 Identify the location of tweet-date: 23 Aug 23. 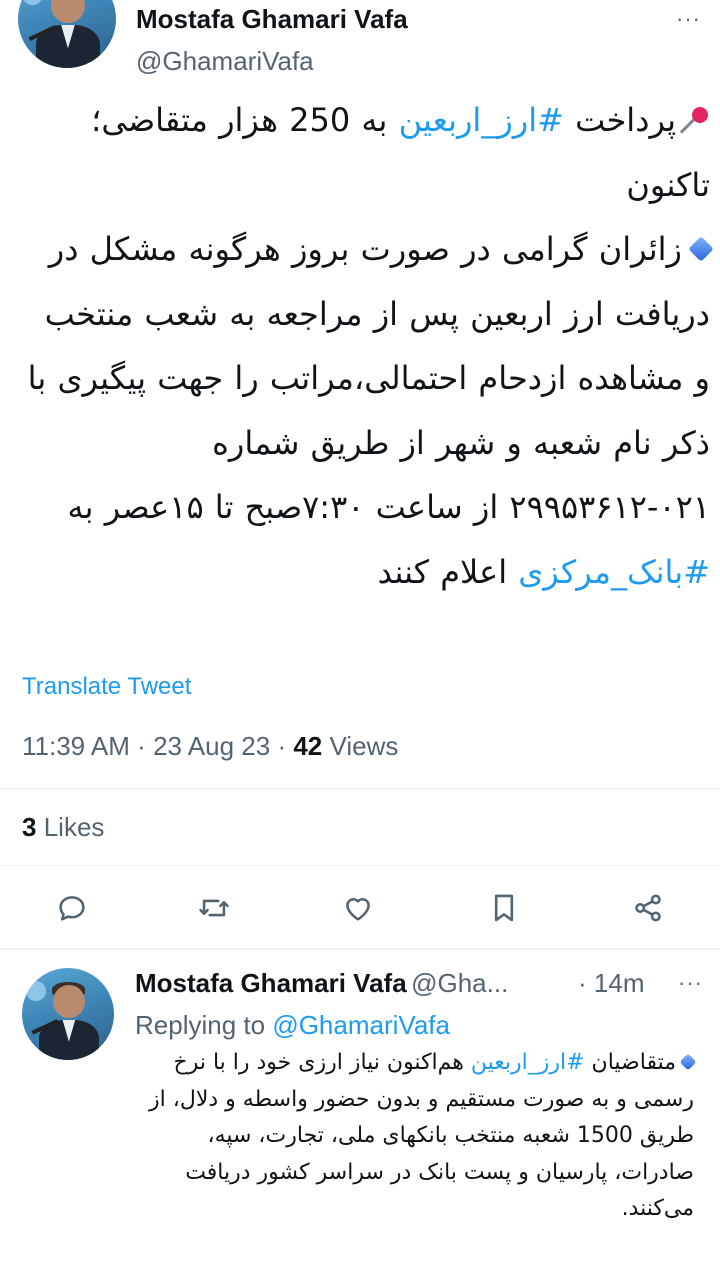
(211, 746).